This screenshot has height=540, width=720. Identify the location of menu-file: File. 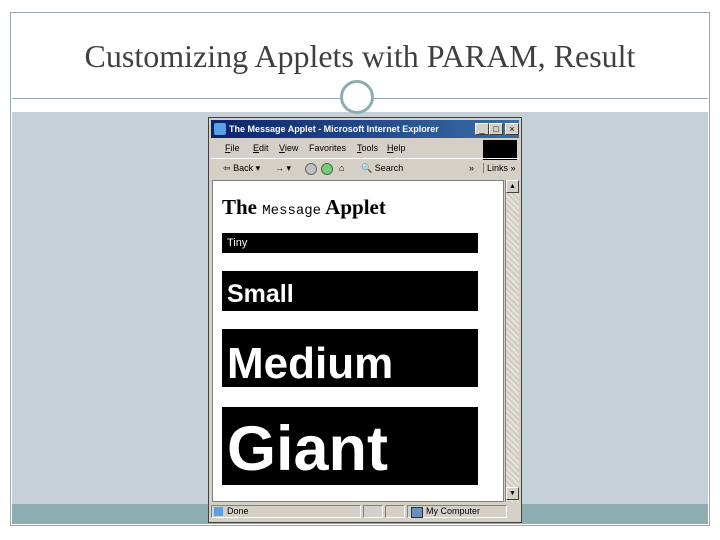
(232, 148).